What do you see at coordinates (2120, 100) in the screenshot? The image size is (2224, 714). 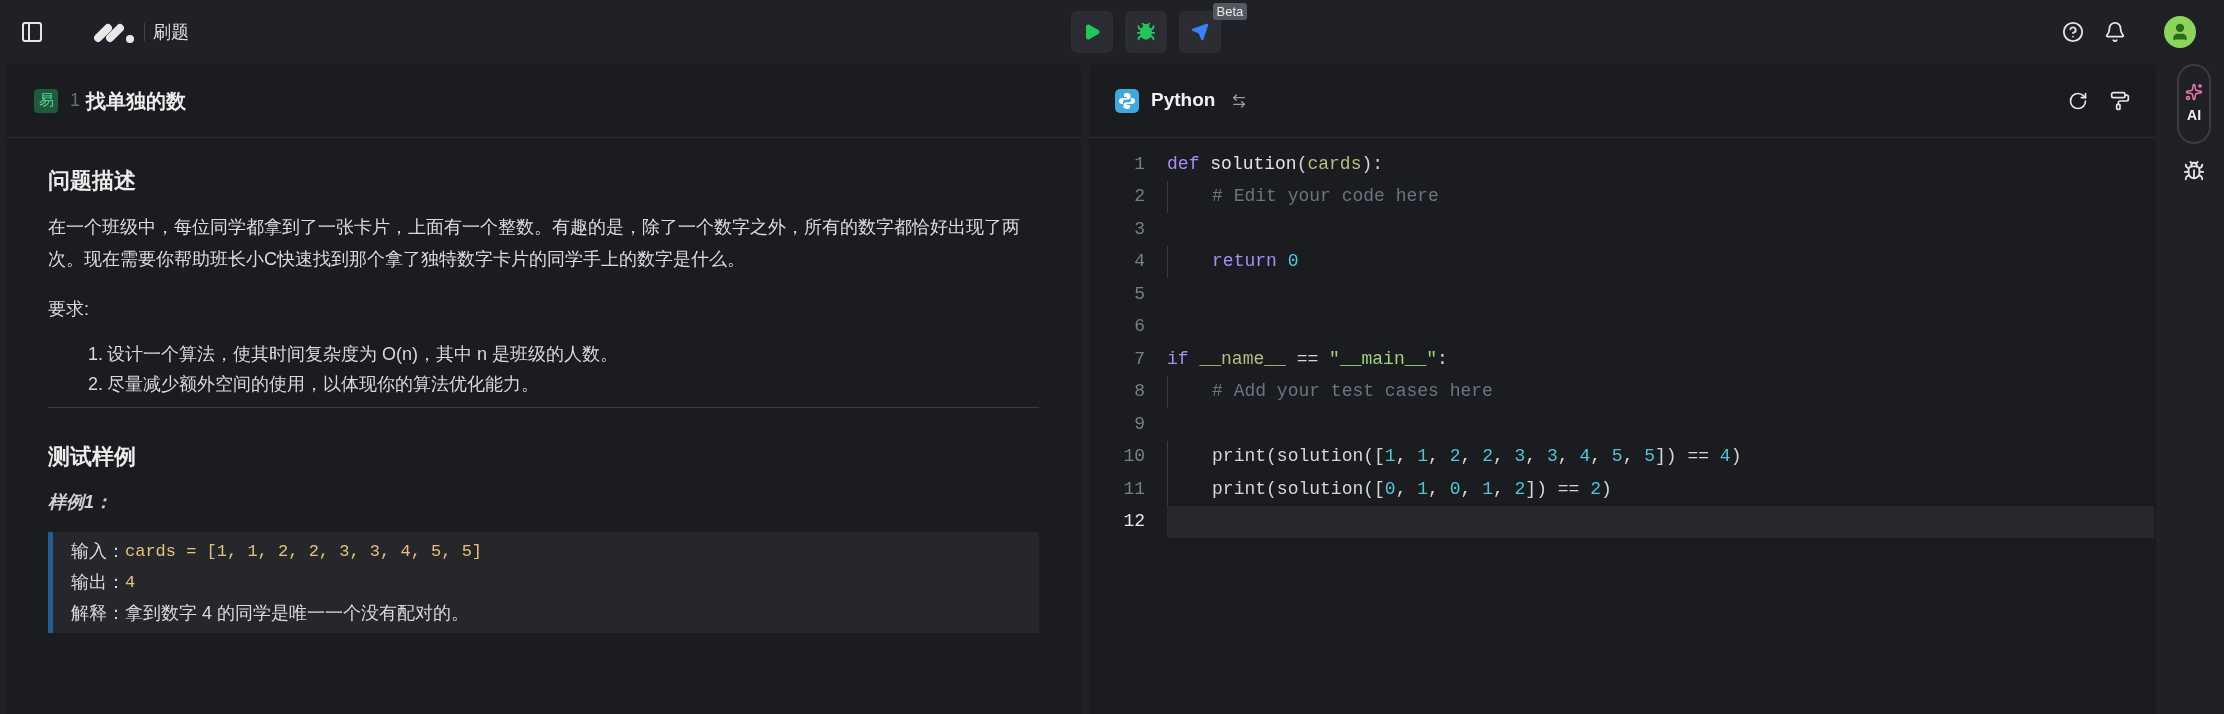 I see `paint-roller-icon` at bounding box center [2120, 100].